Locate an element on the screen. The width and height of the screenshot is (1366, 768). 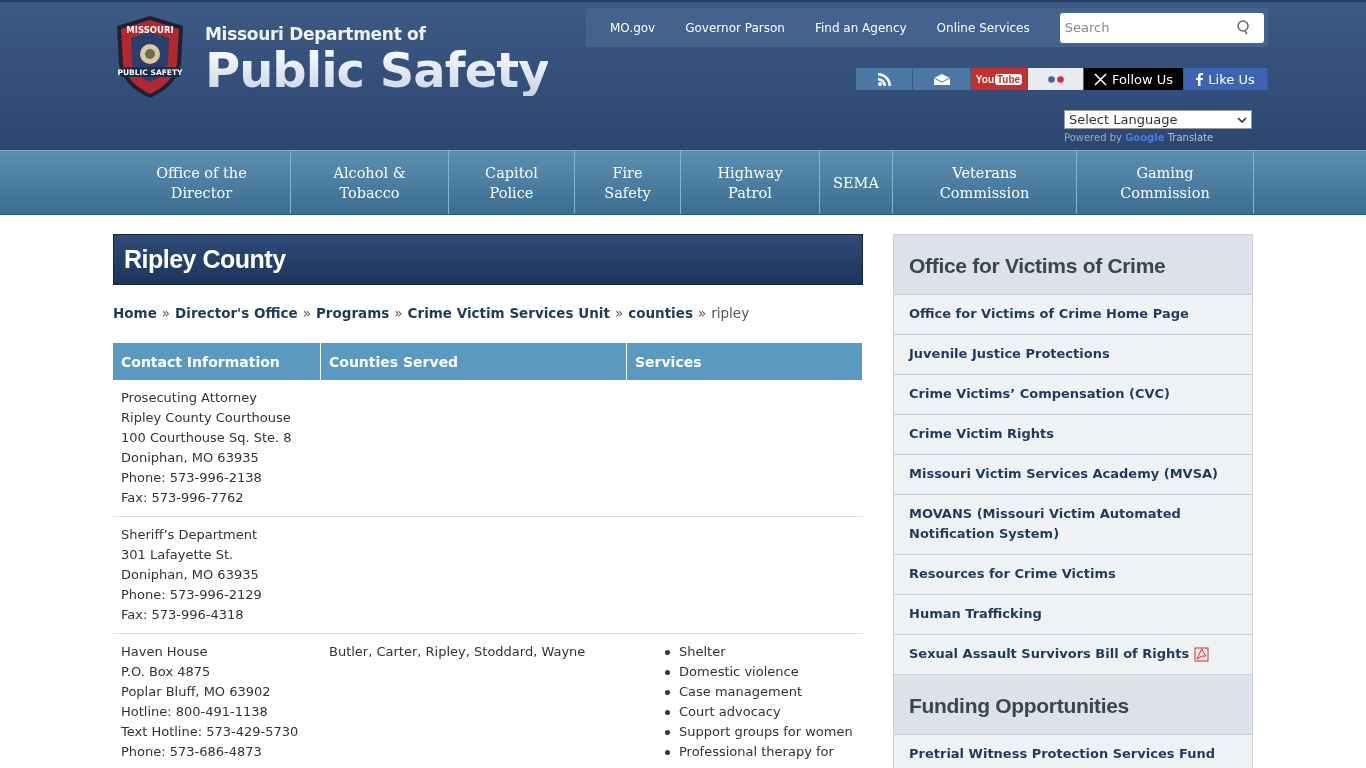
column-header: Services is located at coordinates (745, 361).